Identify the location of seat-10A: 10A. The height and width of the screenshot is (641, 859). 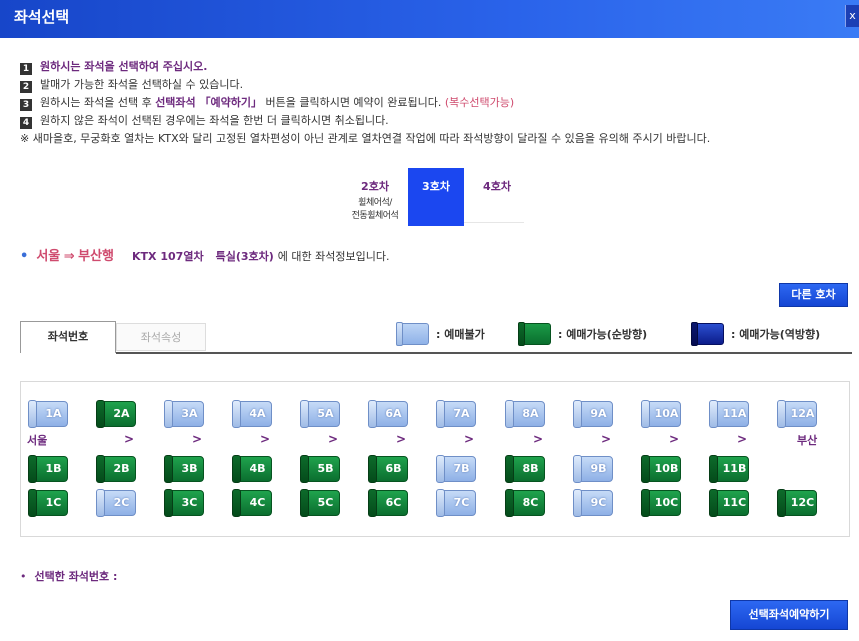
(662, 414).